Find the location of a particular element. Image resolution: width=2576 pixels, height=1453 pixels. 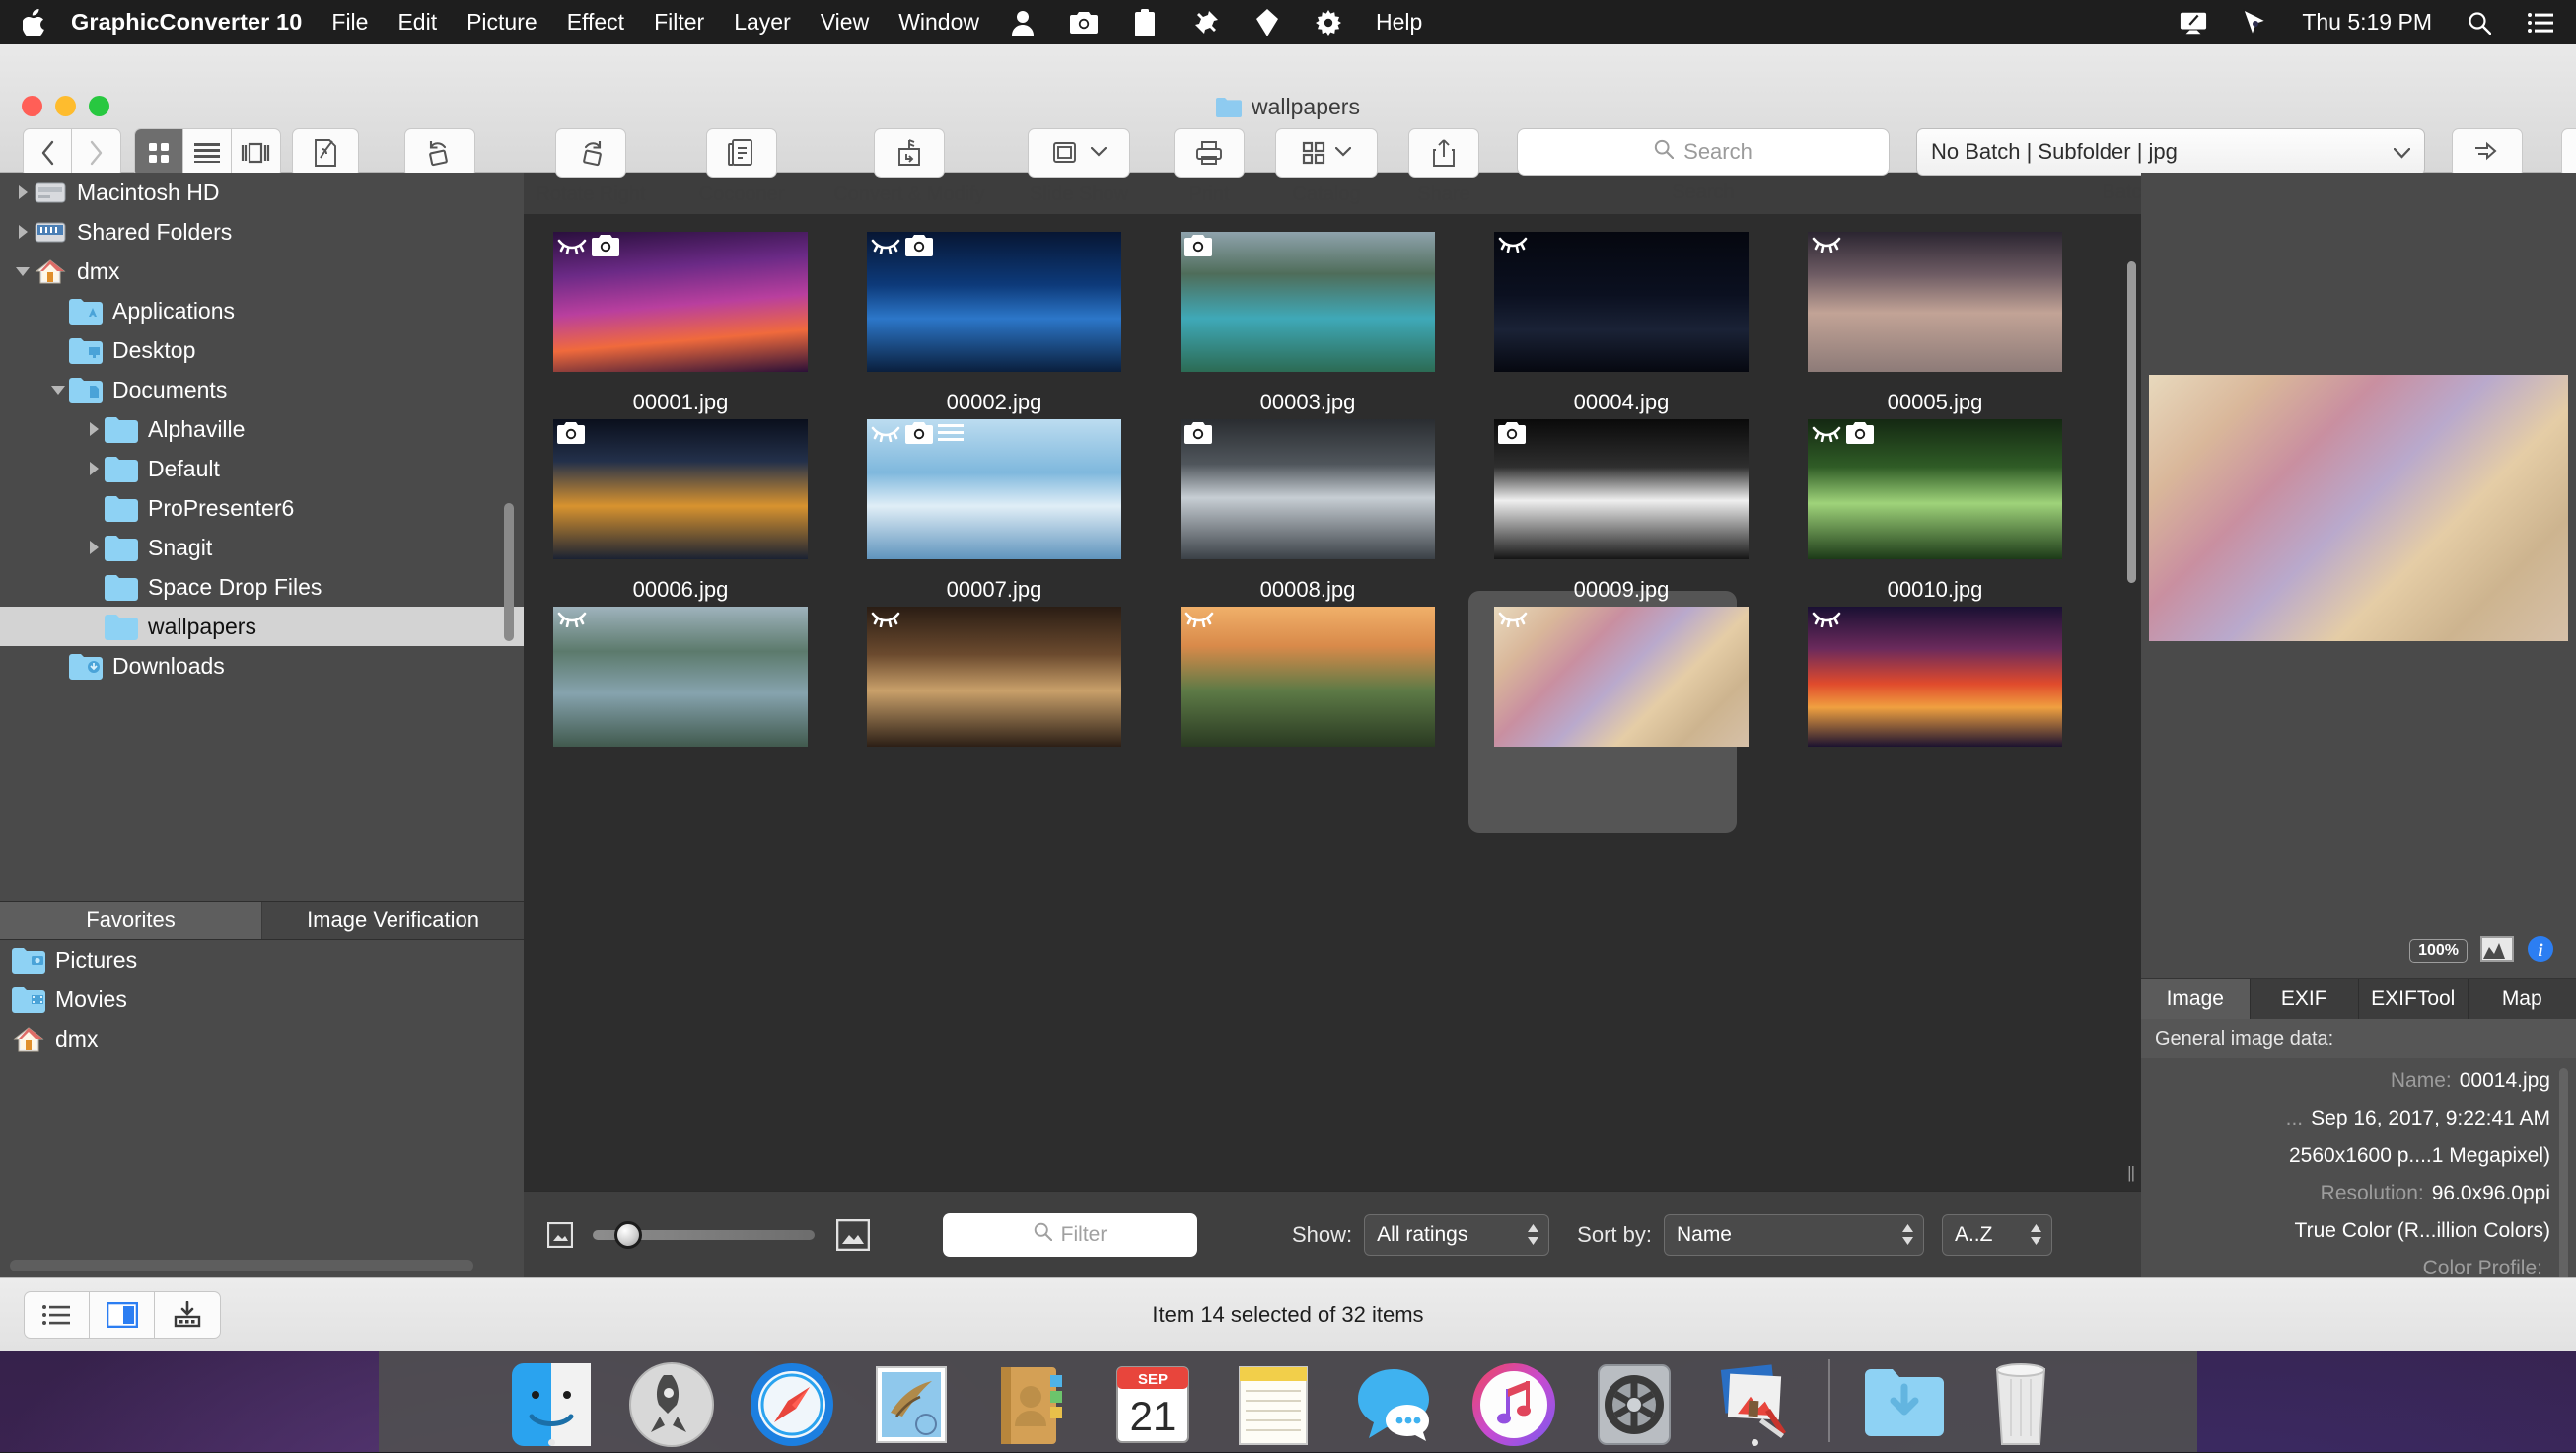

thumbnail-cell: 00002.jpg is located at coordinates (994, 307).